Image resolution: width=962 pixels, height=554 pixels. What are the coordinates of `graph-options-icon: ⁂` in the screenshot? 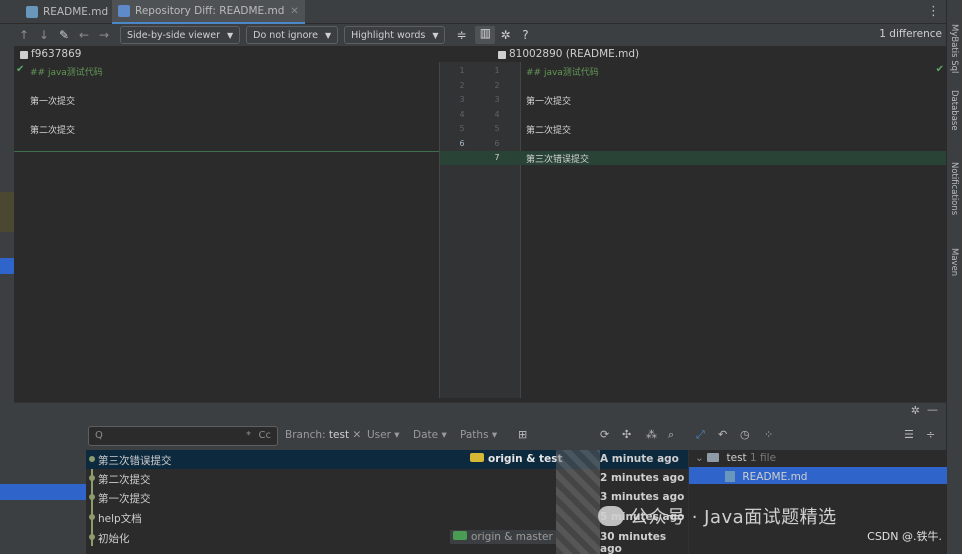 It's located at (651, 434).